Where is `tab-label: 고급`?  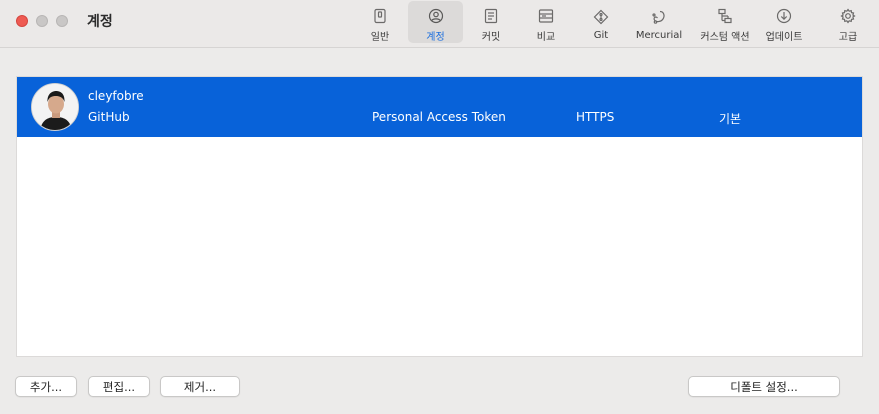 tab-label: 고급 is located at coordinates (848, 37).